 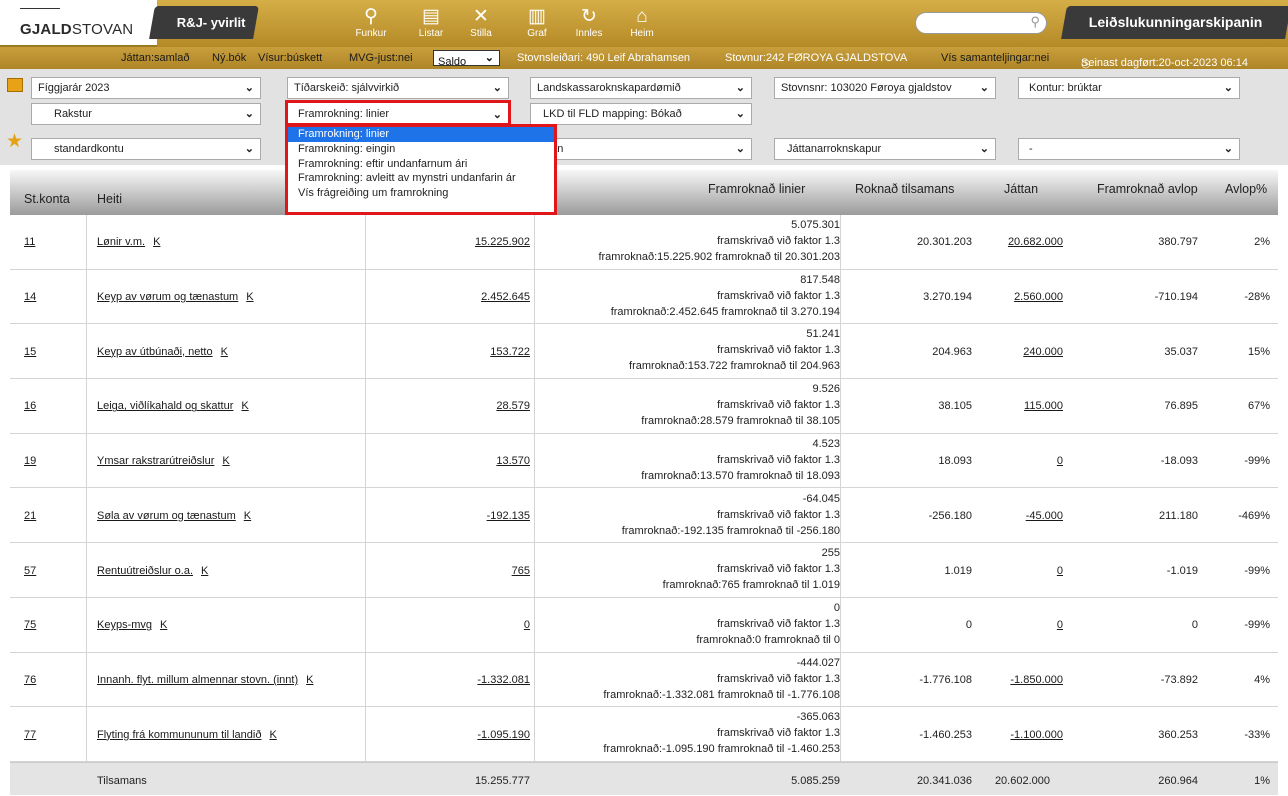 I want to click on budget-select: ttan⌄, so click(x=641, y=149).